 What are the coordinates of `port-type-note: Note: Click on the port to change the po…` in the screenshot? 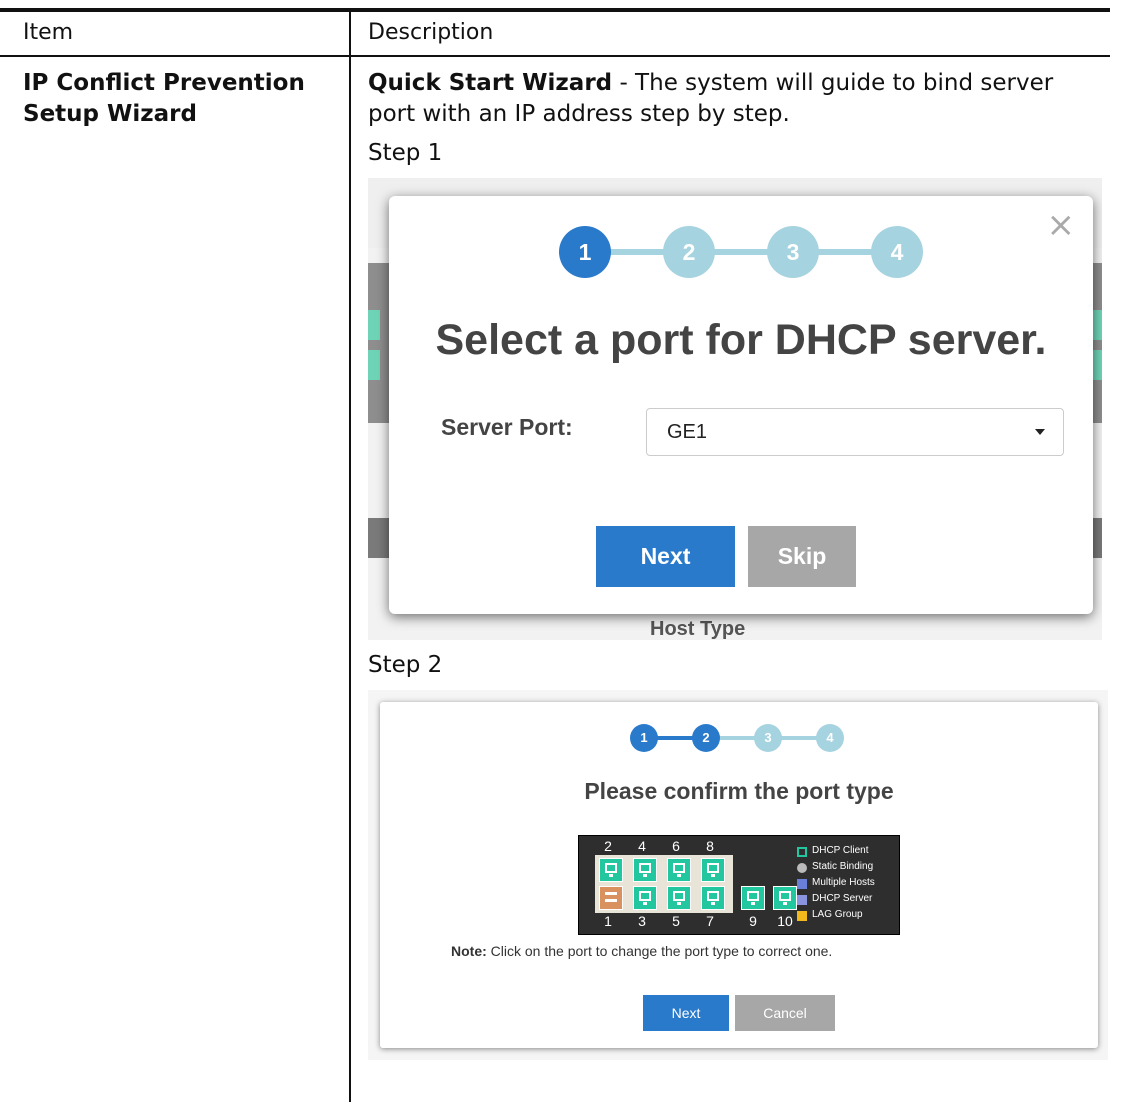 It's located at (641, 951).